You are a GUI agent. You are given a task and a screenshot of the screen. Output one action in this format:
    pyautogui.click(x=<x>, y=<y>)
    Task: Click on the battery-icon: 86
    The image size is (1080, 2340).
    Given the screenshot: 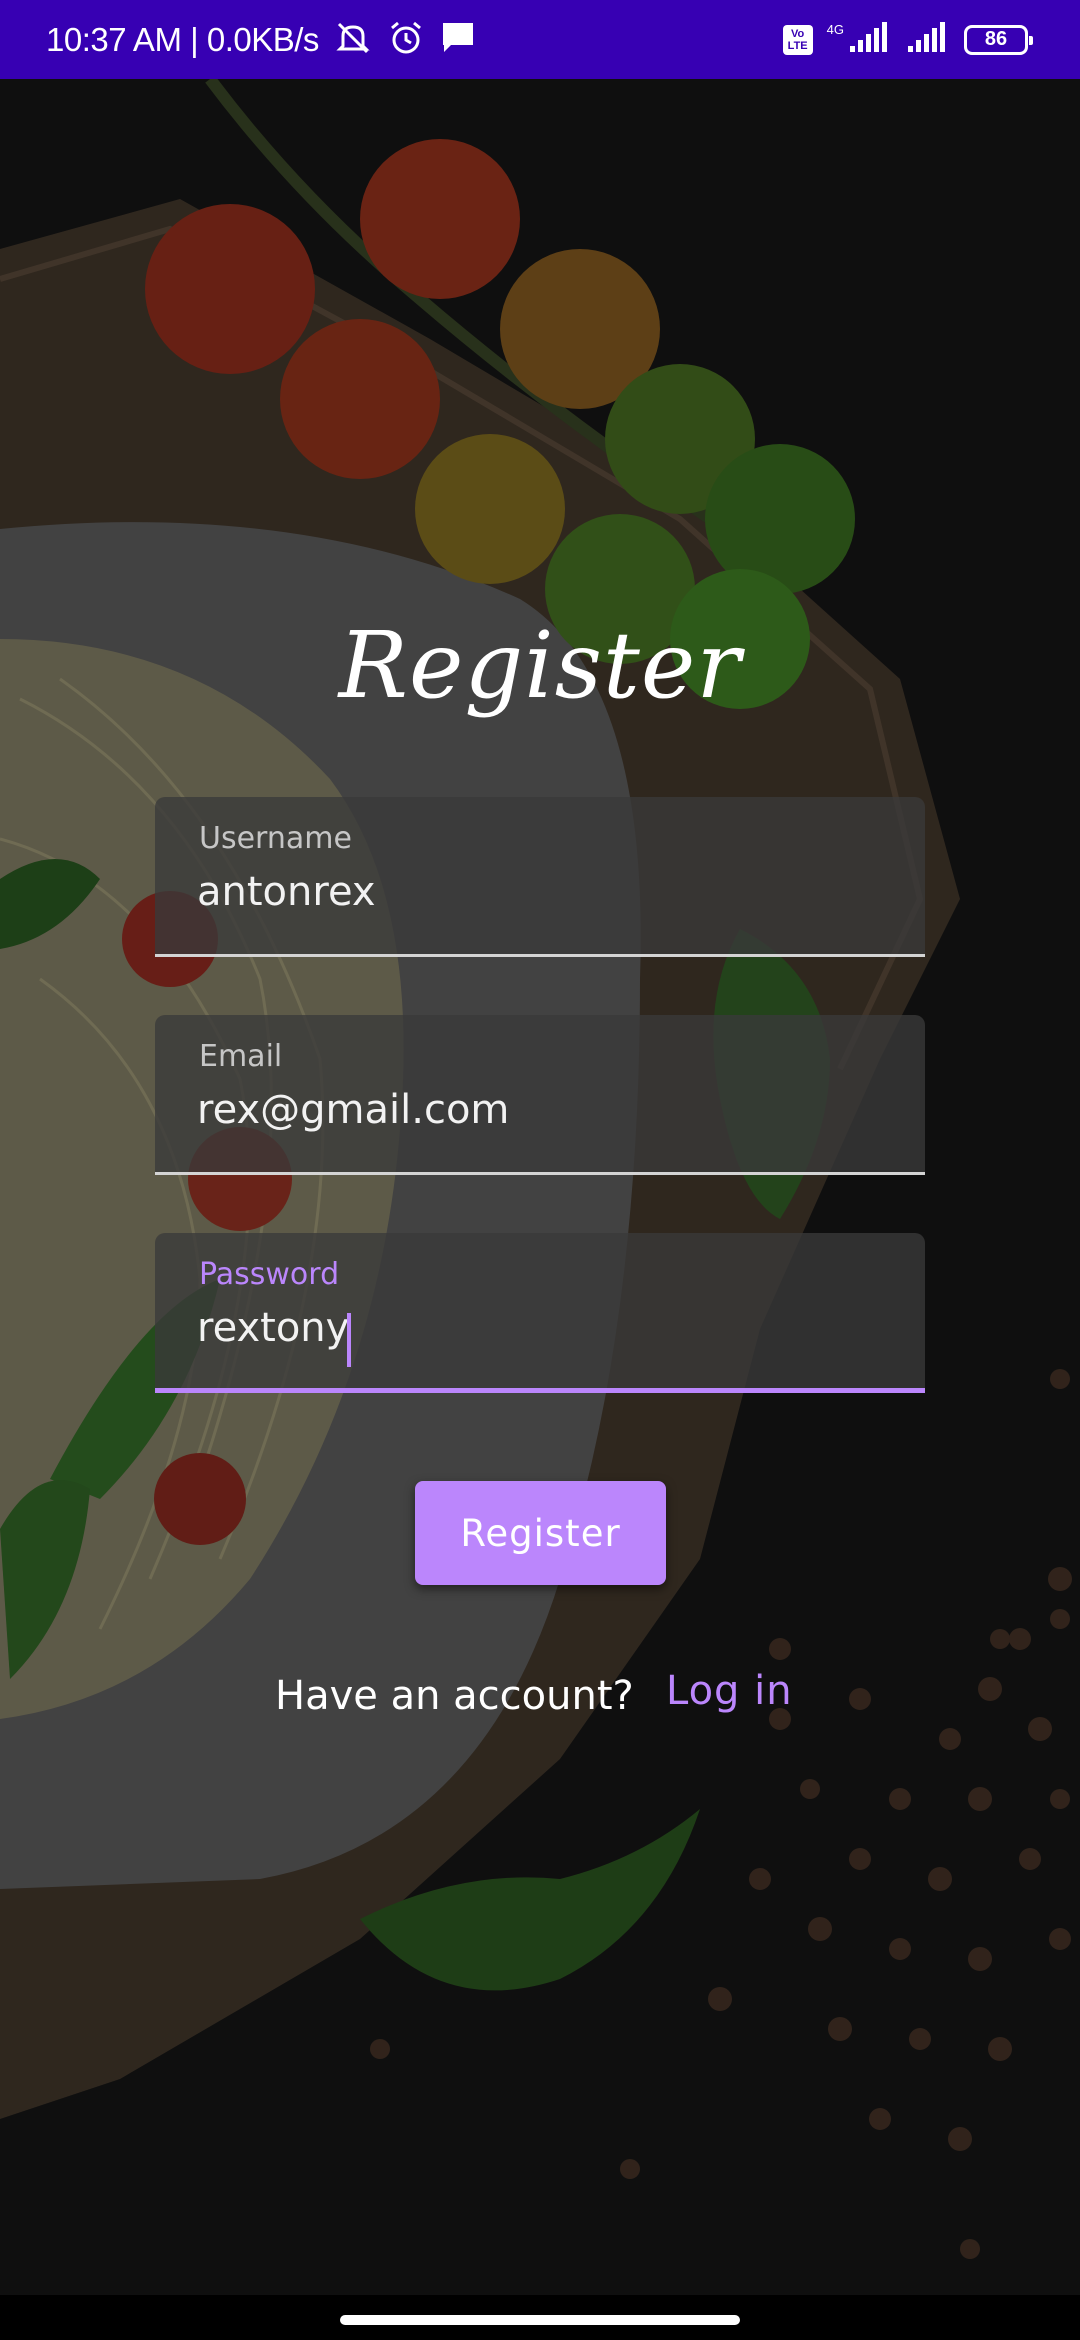 What is the action you would take?
    pyautogui.click(x=998, y=39)
    